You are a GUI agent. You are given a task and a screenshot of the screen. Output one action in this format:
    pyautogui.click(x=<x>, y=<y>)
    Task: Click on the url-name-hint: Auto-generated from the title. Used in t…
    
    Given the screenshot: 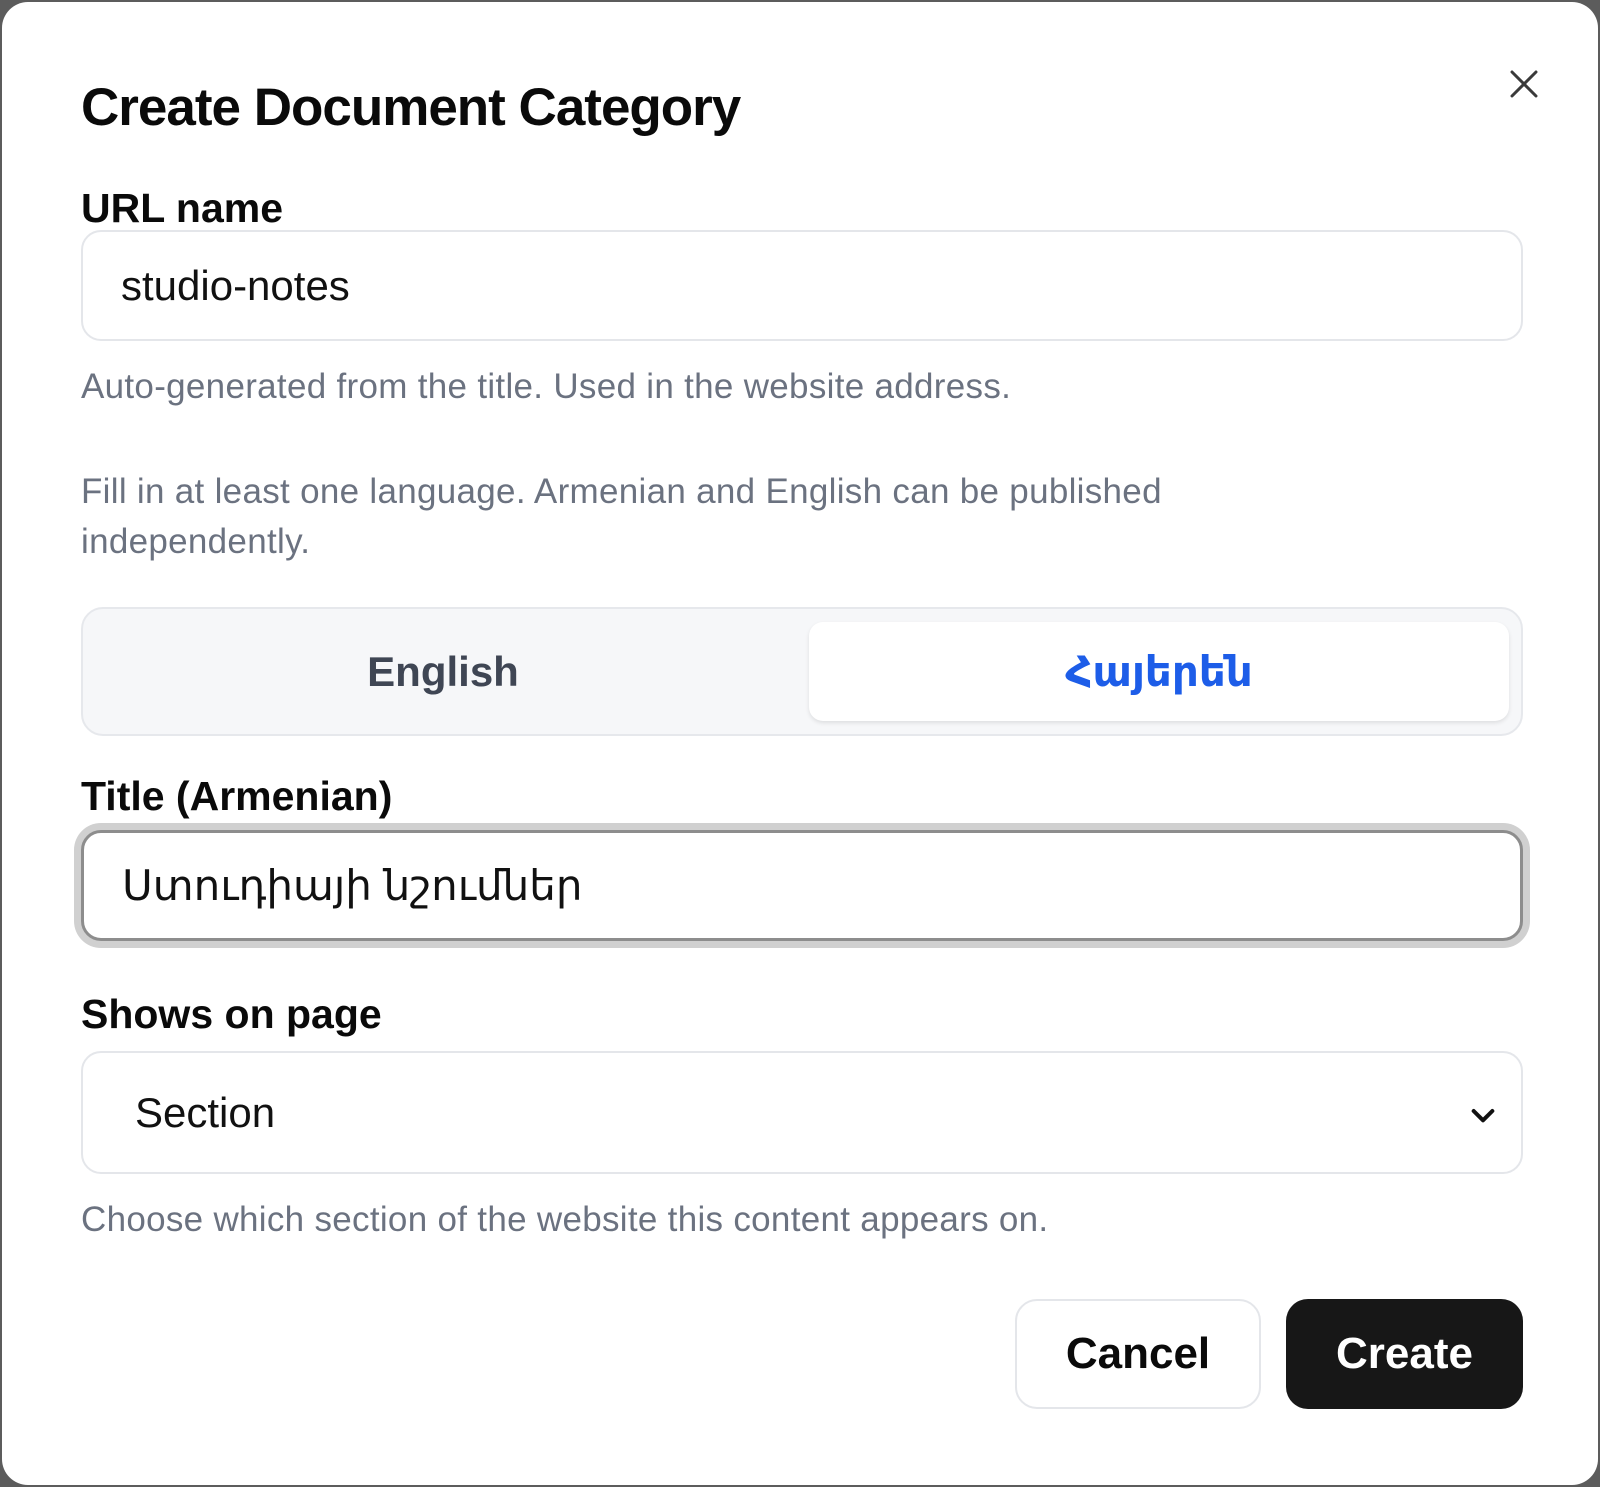 What is the action you would take?
    pyautogui.click(x=546, y=386)
    